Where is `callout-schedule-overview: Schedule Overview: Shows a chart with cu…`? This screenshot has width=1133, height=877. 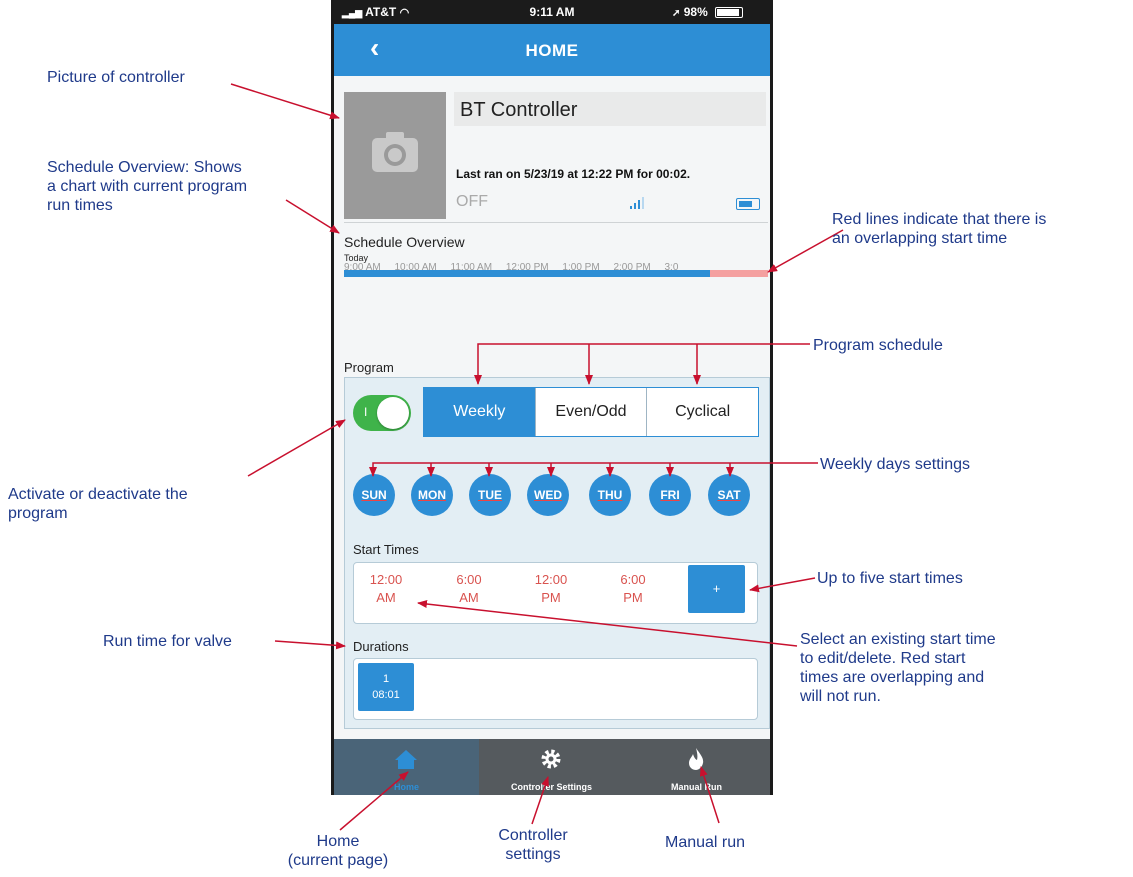 callout-schedule-overview: Schedule Overview: Shows a chart with cu… is located at coordinates (147, 186).